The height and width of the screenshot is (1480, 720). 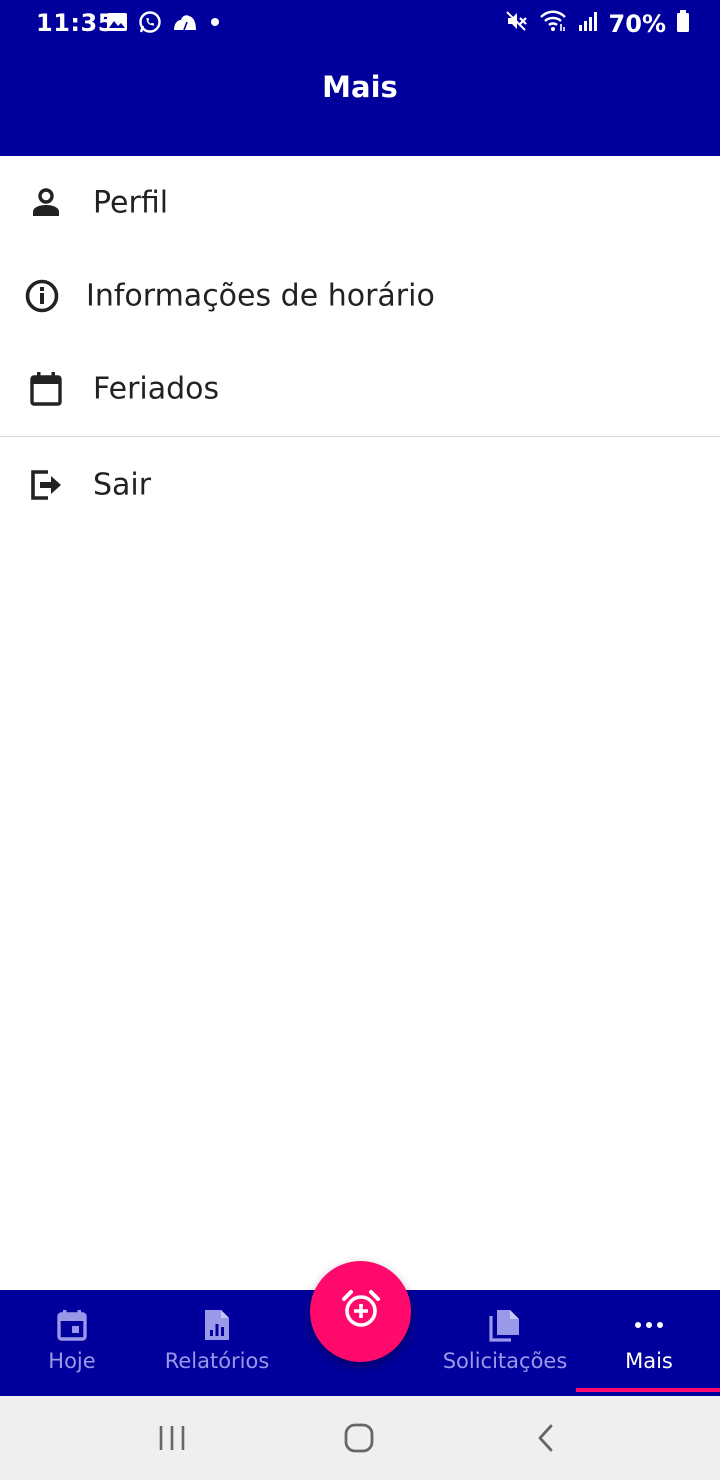 What do you see at coordinates (217, 1325) in the screenshot?
I see `report-icon` at bounding box center [217, 1325].